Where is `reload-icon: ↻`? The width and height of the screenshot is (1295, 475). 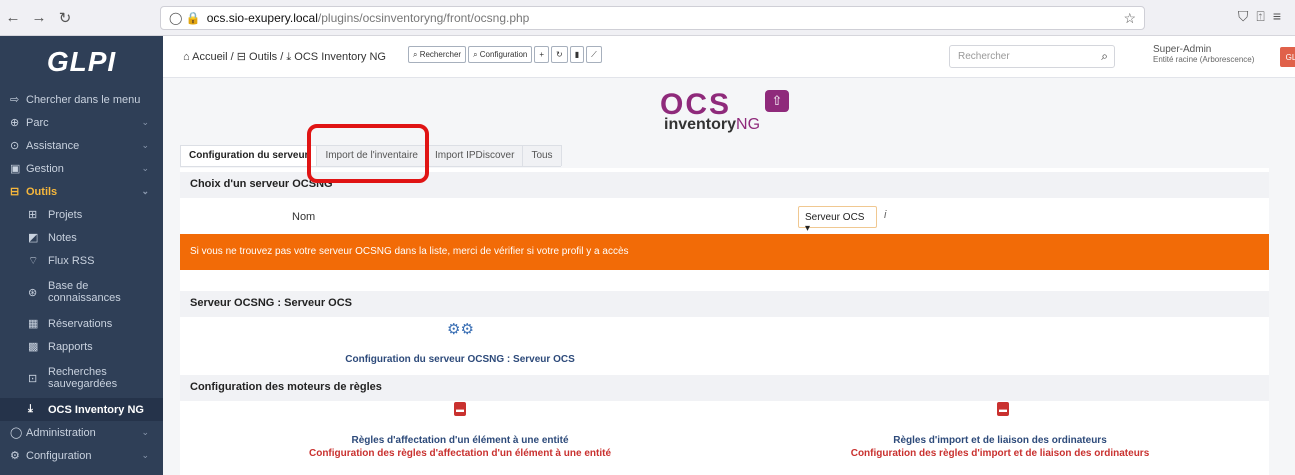 reload-icon: ↻ is located at coordinates (65, 18).